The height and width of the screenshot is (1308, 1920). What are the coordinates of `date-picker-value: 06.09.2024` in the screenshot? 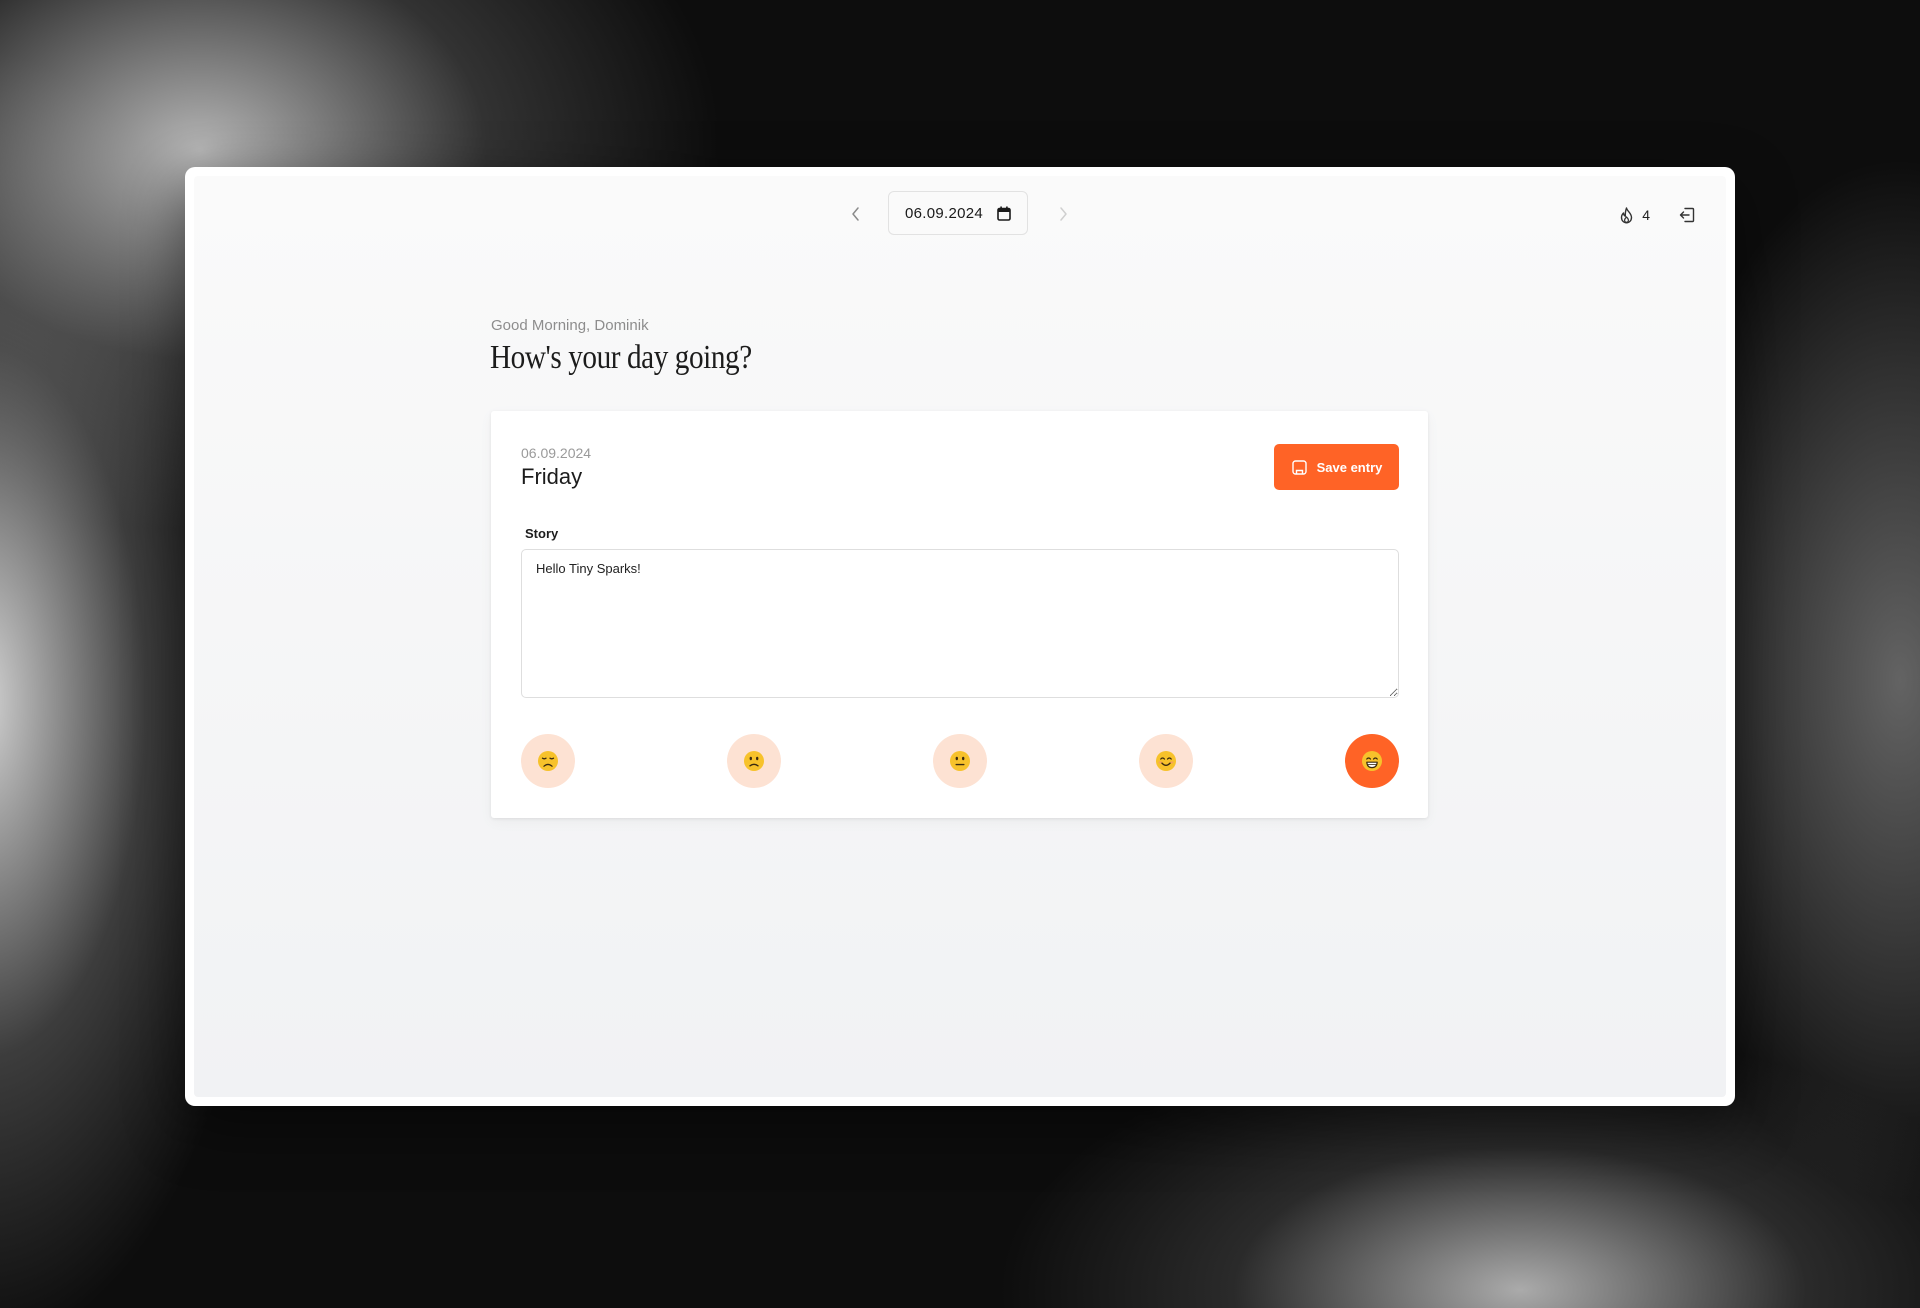 It's located at (944, 213).